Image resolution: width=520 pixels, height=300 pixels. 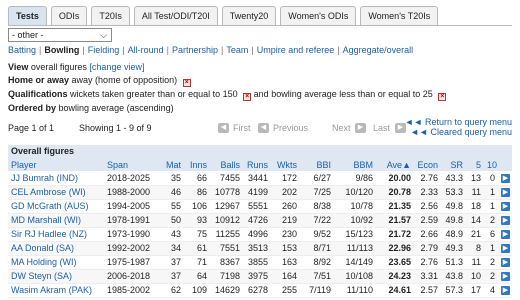 I want to click on tab-t20is: T20Is, so click(x=110, y=15).